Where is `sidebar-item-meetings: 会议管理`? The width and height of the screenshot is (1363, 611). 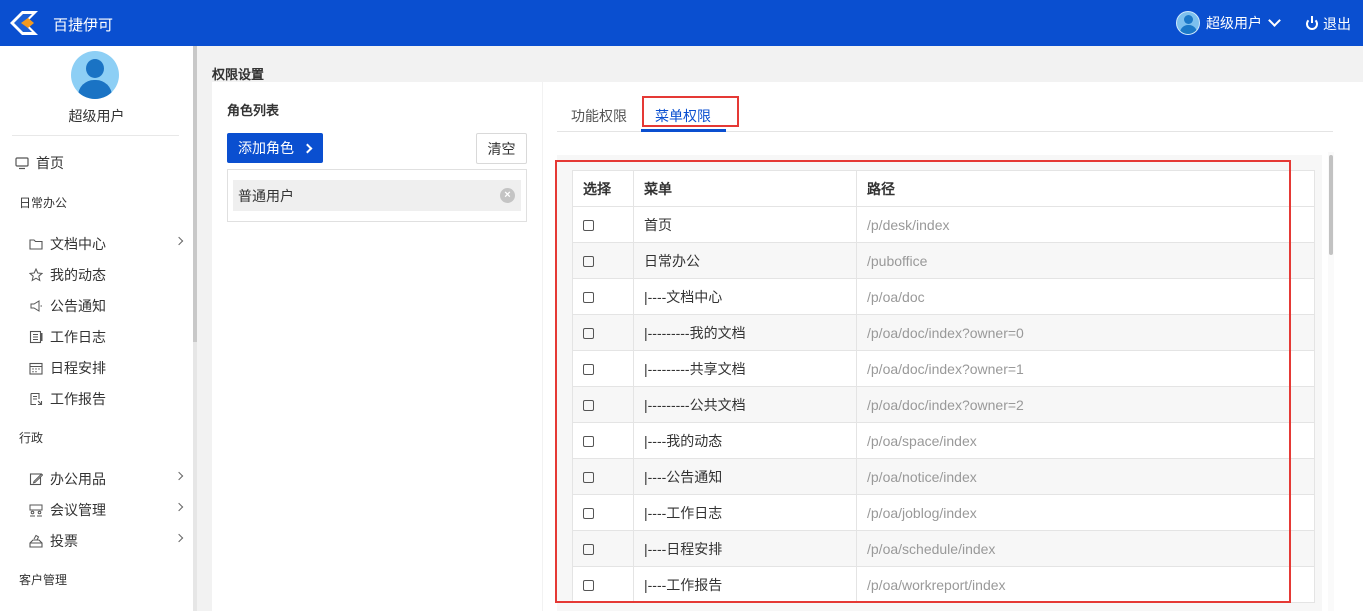
sidebar-item-meetings: 会议管理 is located at coordinates (67, 510).